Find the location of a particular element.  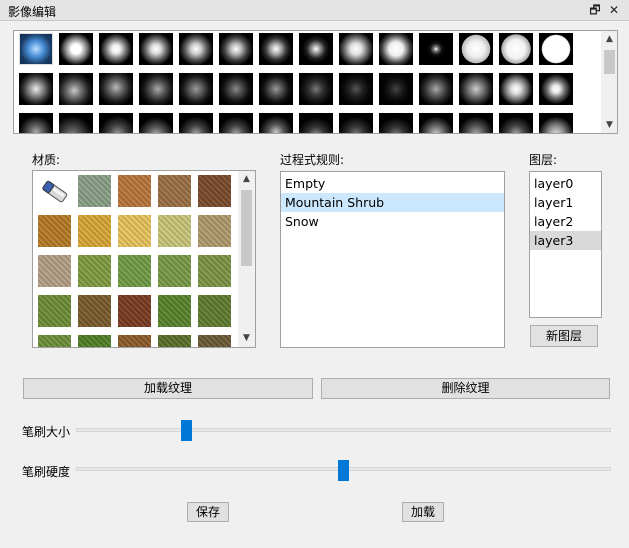

delete-texture-button: 删除纹理 is located at coordinates (465, 388).